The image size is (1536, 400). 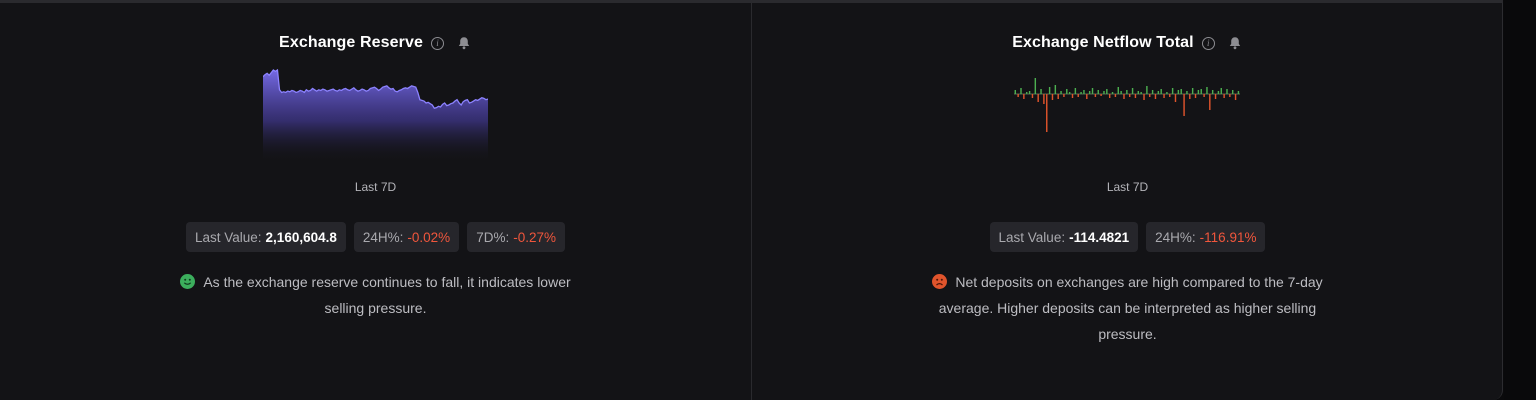 What do you see at coordinates (1228, 237) in the screenshot?
I see `change-24h-value: -116.91%` at bounding box center [1228, 237].